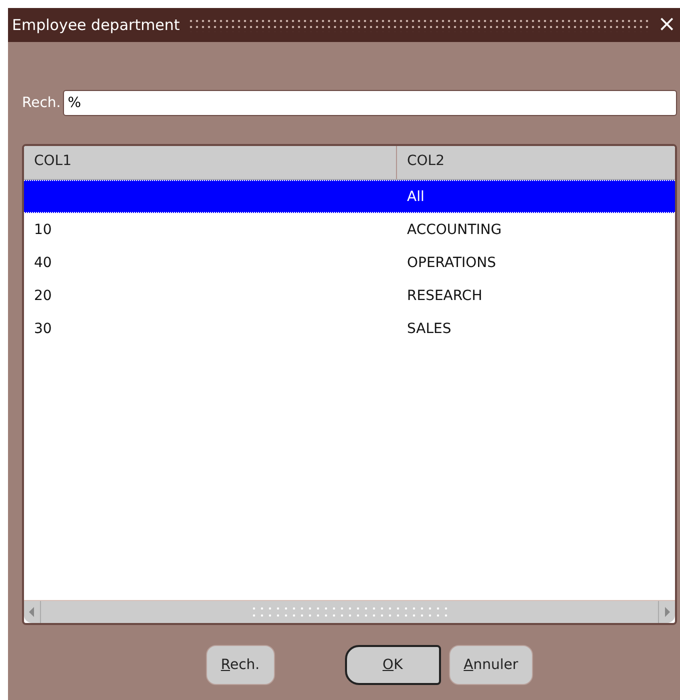  Describe the element at coordinates (43, 230) in the screenshot. I see `table-cell: 10` at that location.